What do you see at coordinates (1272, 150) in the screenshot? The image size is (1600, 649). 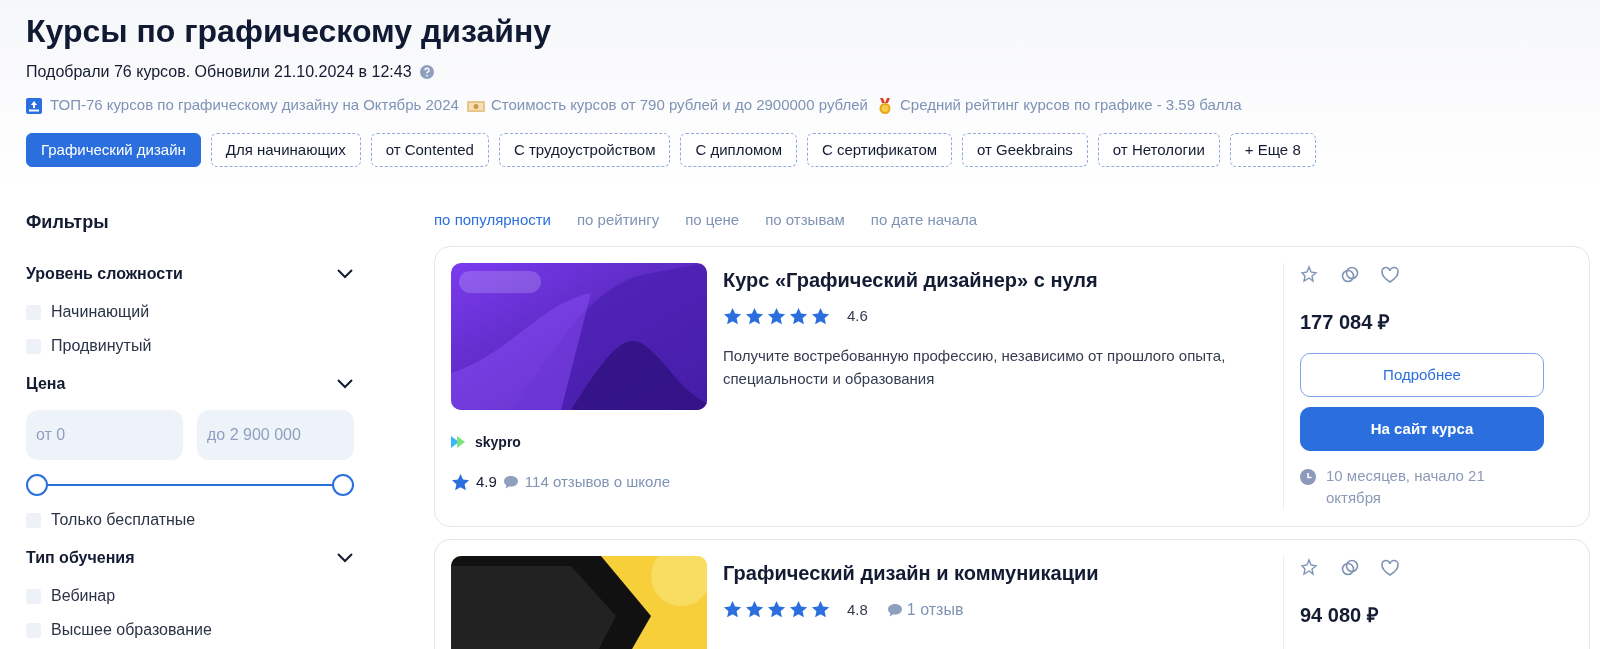 I see `filter-chip: + Еще 8` at bounding box center [1272, 150].